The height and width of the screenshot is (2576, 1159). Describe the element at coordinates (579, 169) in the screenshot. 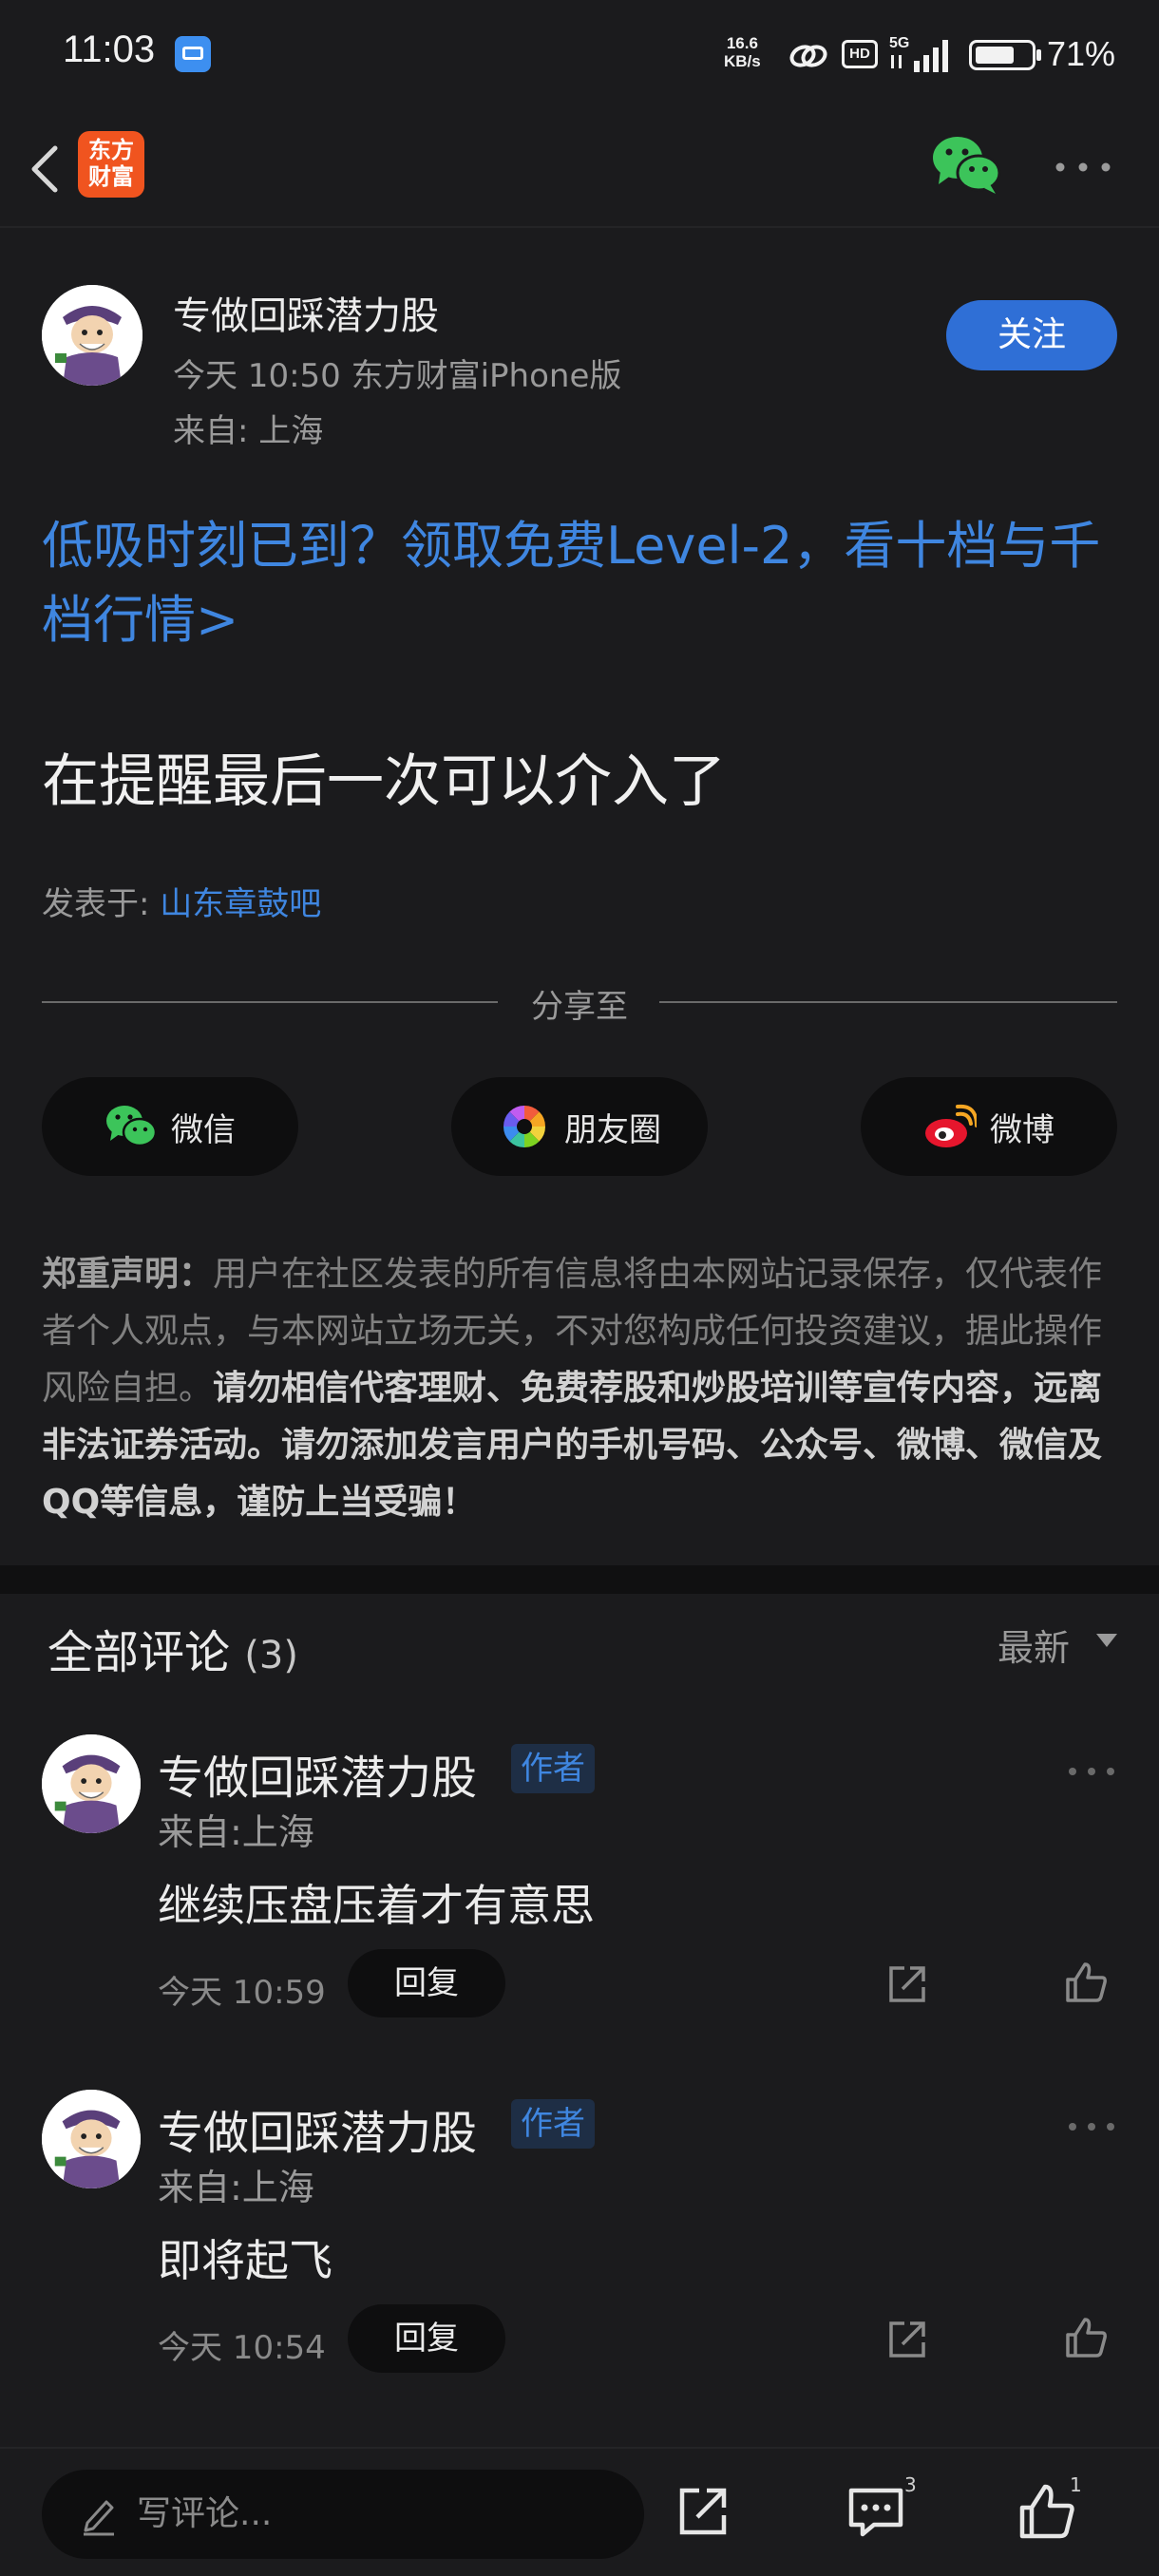

I see `top-nav-bar: 东方 财富` at that location.